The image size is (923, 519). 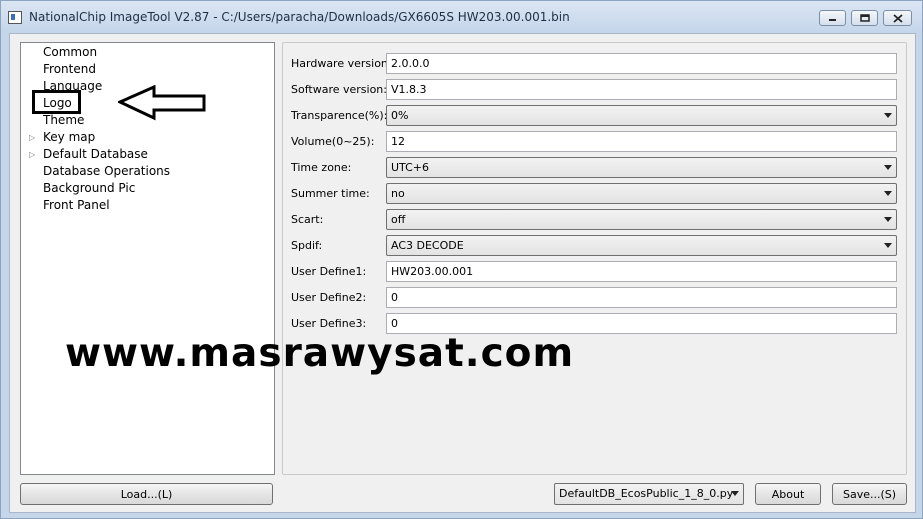 I want to click on form-label: Spdif:, so click(x=307, y=245).